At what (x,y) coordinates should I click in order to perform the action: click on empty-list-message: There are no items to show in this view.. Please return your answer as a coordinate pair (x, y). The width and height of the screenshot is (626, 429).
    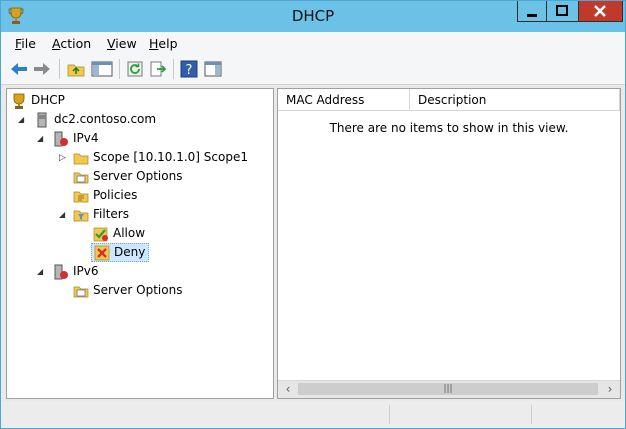
    Looking at the image, I should click on (449, 128).